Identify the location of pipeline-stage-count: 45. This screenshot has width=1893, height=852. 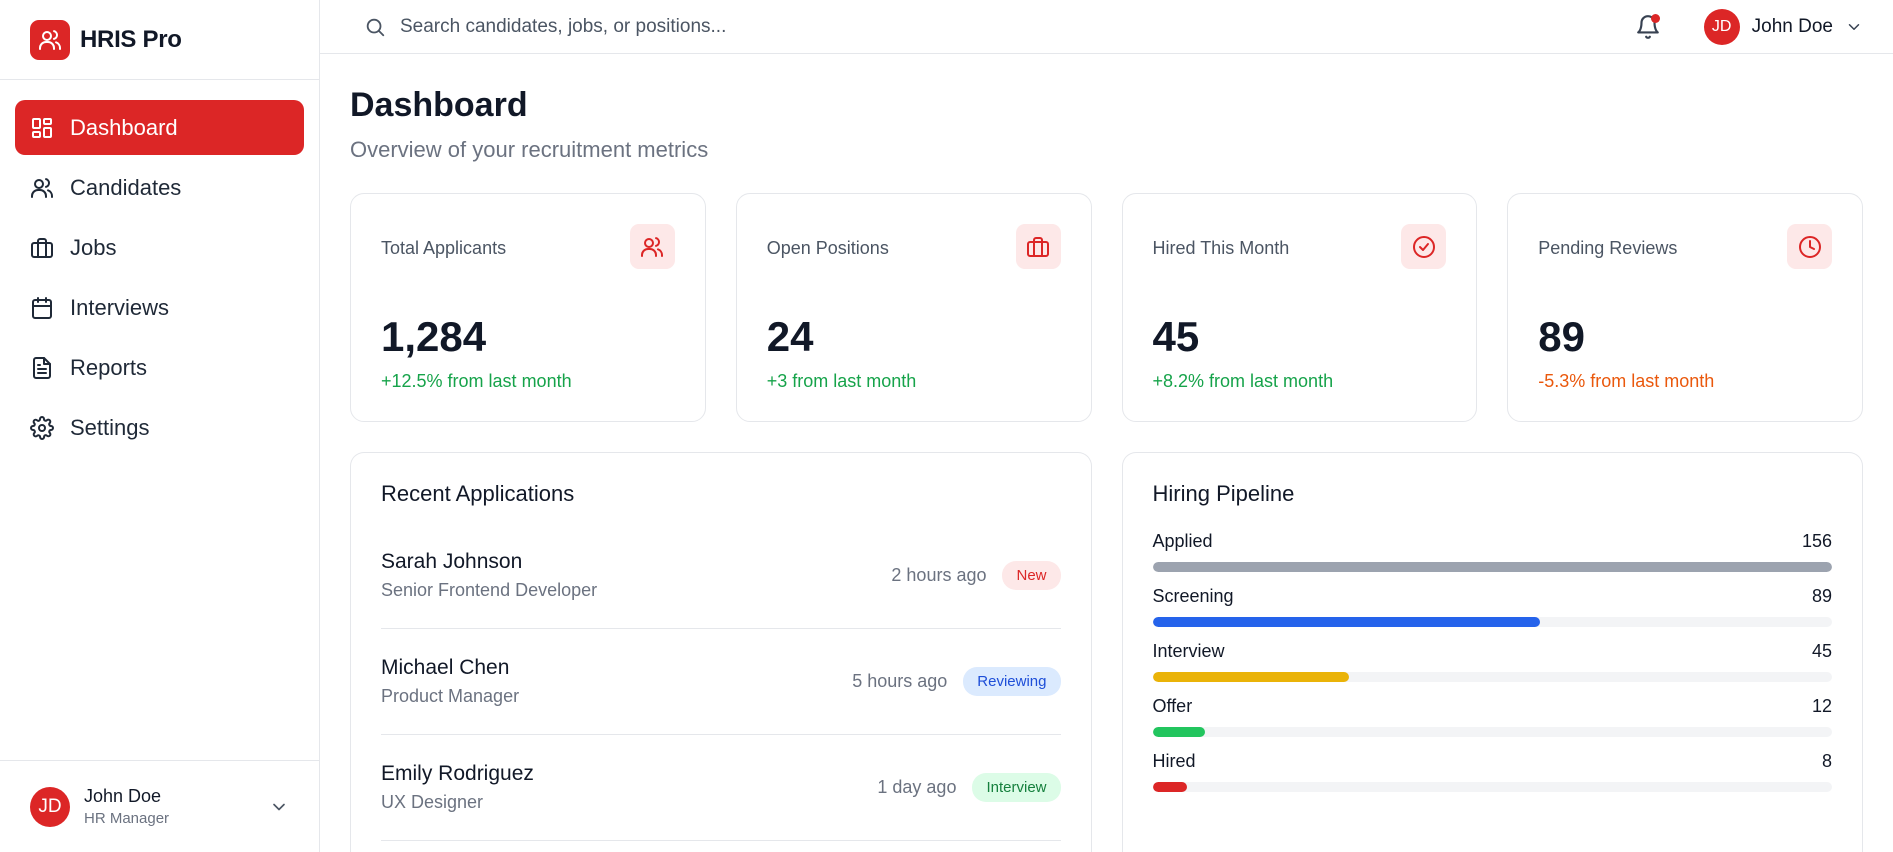
(1821, 651).